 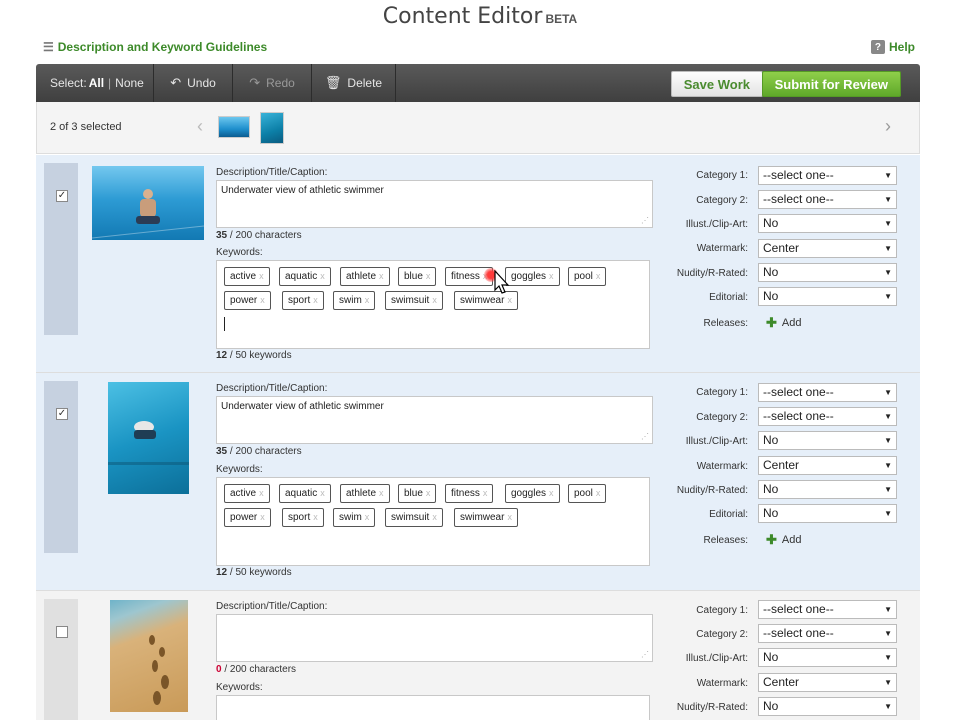 I want to click on redo-label: Redo, so click(x=280, y=83).